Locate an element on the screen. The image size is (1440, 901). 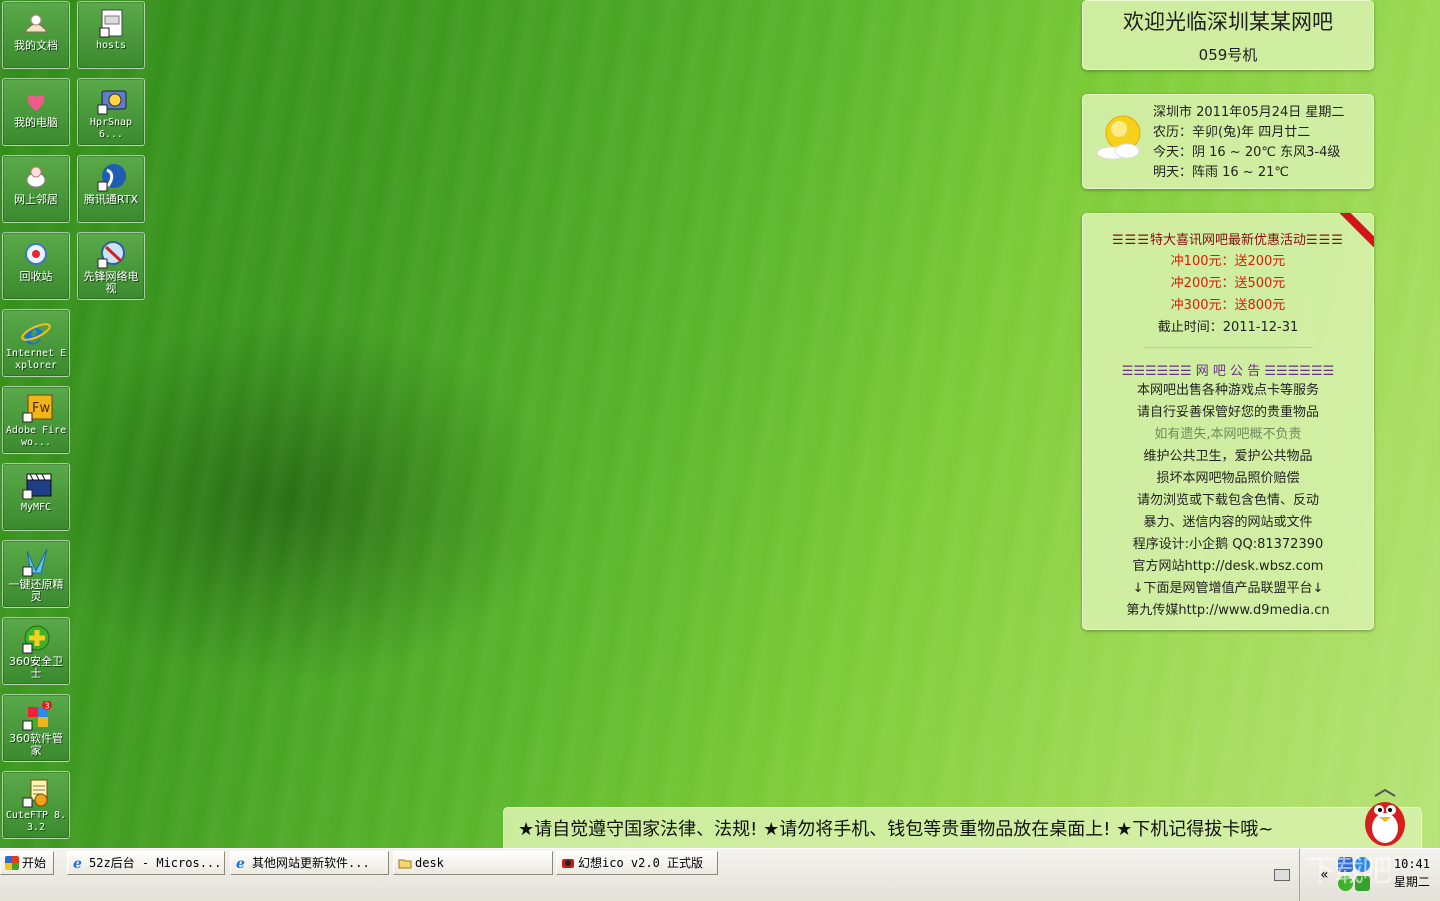
desktop-icon-recycle-bin: 回收站 is located at coordinates (36, 266).